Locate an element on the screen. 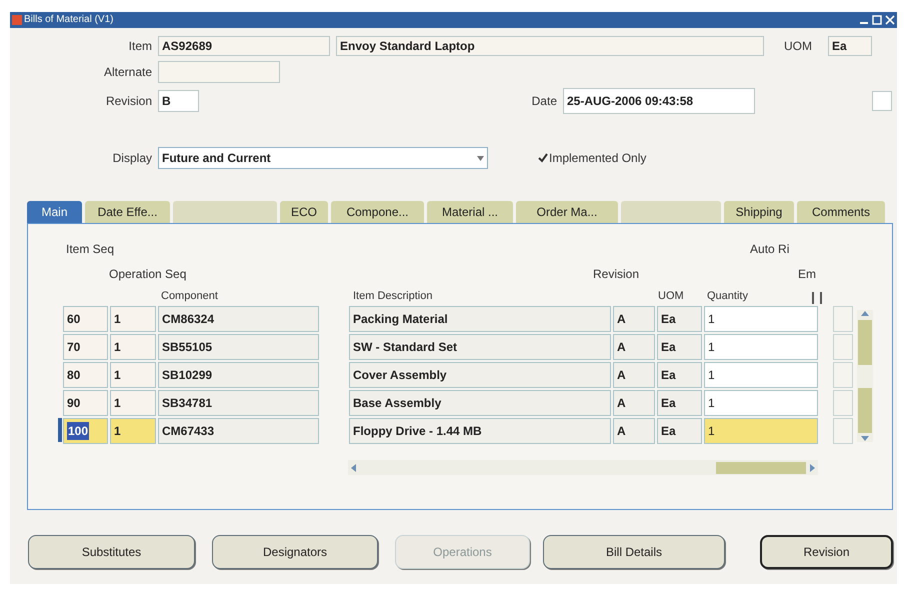 This screenshot has width=914, height=594. action-button: Designators is located at coordinates (295, 552).